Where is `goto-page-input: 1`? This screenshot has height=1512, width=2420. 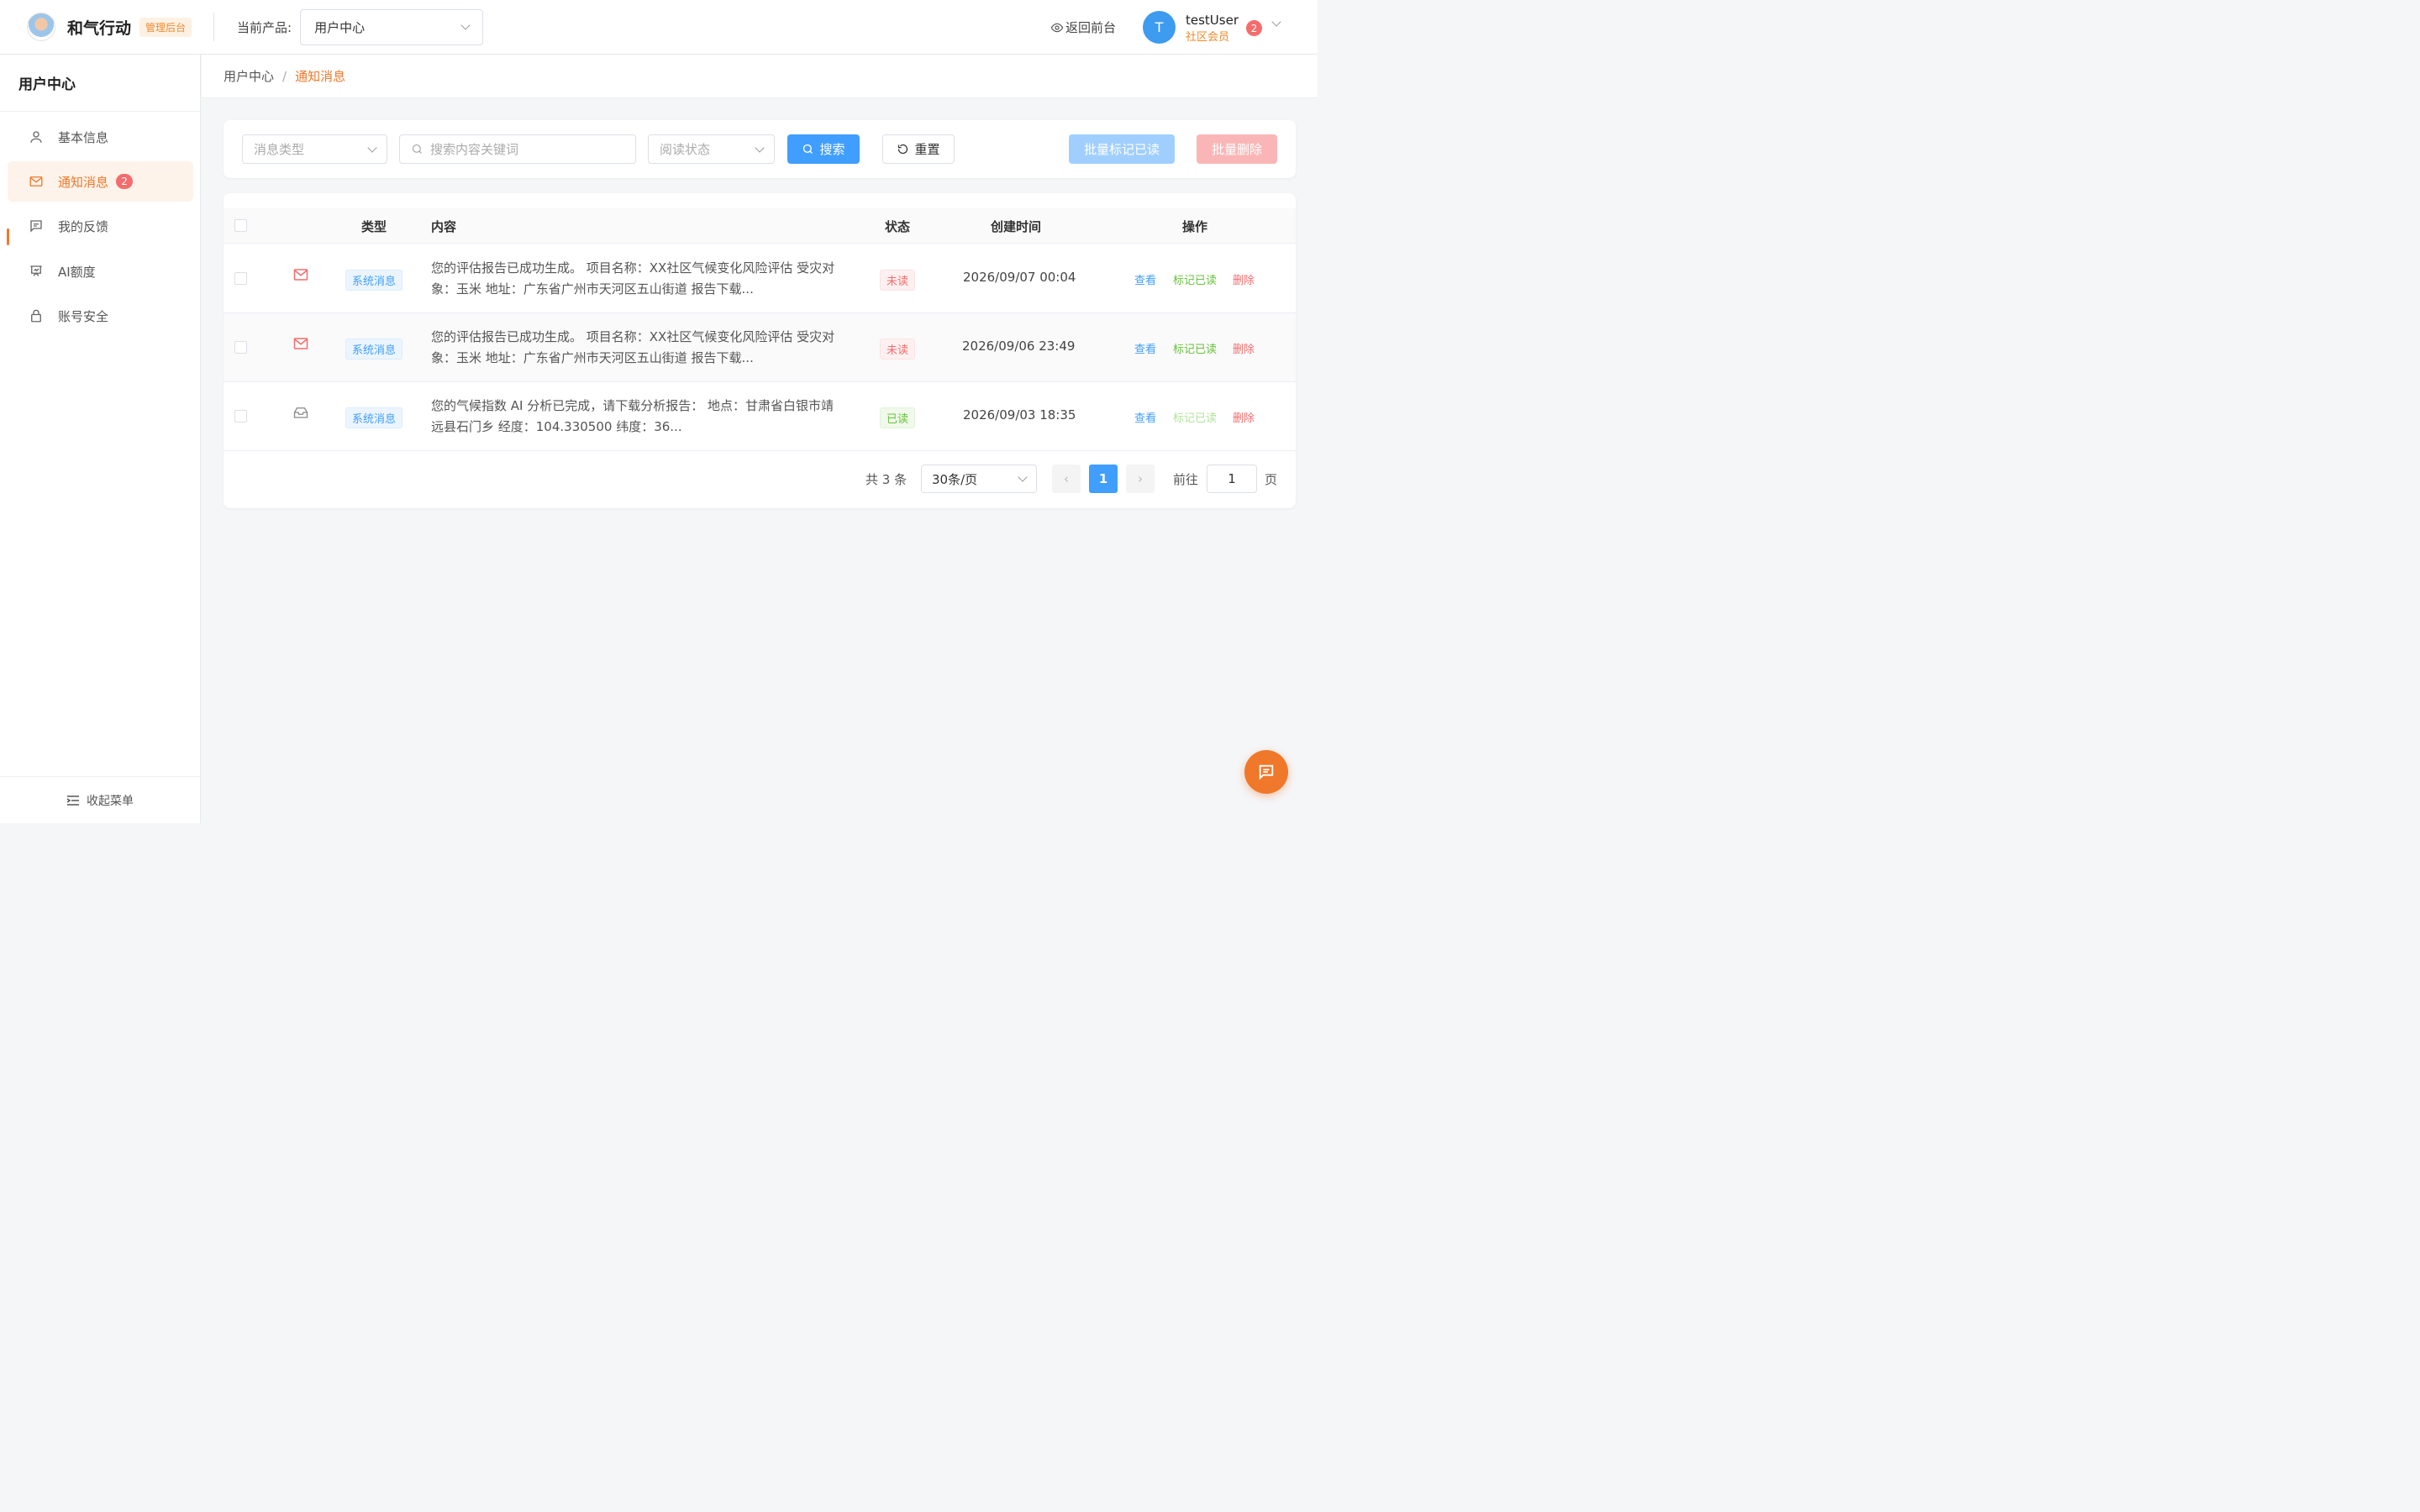 goto-page-input: 1 is located at coordinates (1232, 479).